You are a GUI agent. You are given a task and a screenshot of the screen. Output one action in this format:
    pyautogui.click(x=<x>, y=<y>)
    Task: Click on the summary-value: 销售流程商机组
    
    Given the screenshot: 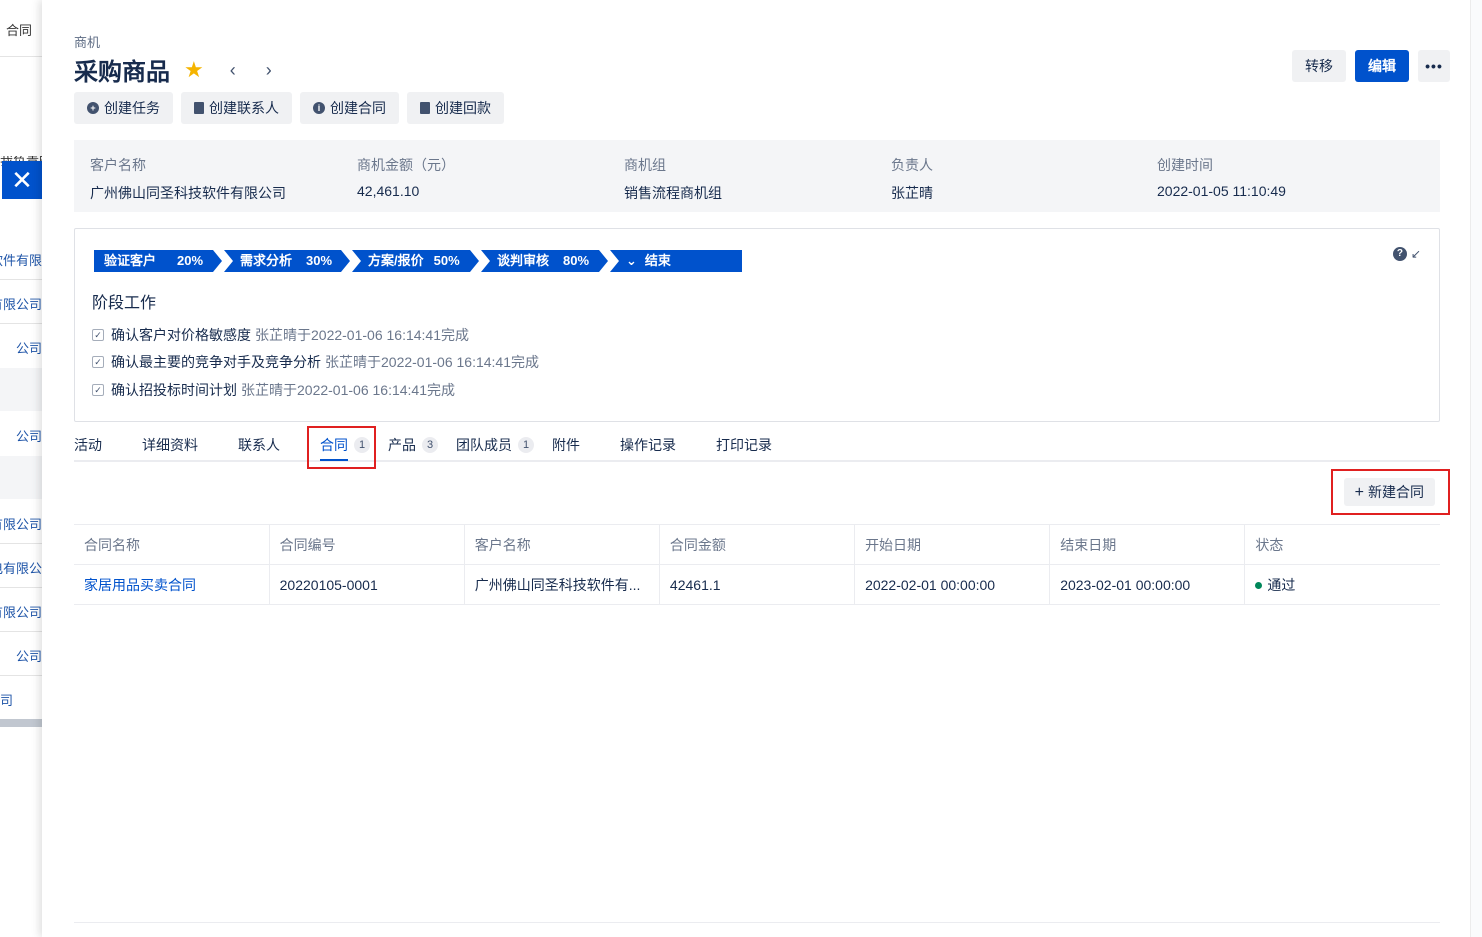 What is the action you would take?
    pyautogui.click(x=673, y=193)
    